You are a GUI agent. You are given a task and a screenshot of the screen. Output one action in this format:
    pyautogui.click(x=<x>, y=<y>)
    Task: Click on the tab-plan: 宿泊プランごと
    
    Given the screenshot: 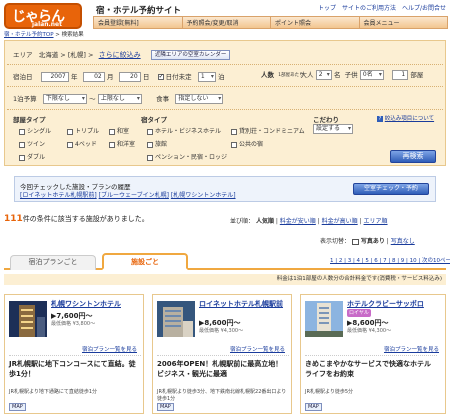 What is the action you would take?
    pyautogui.click(x=53, y=262)
    